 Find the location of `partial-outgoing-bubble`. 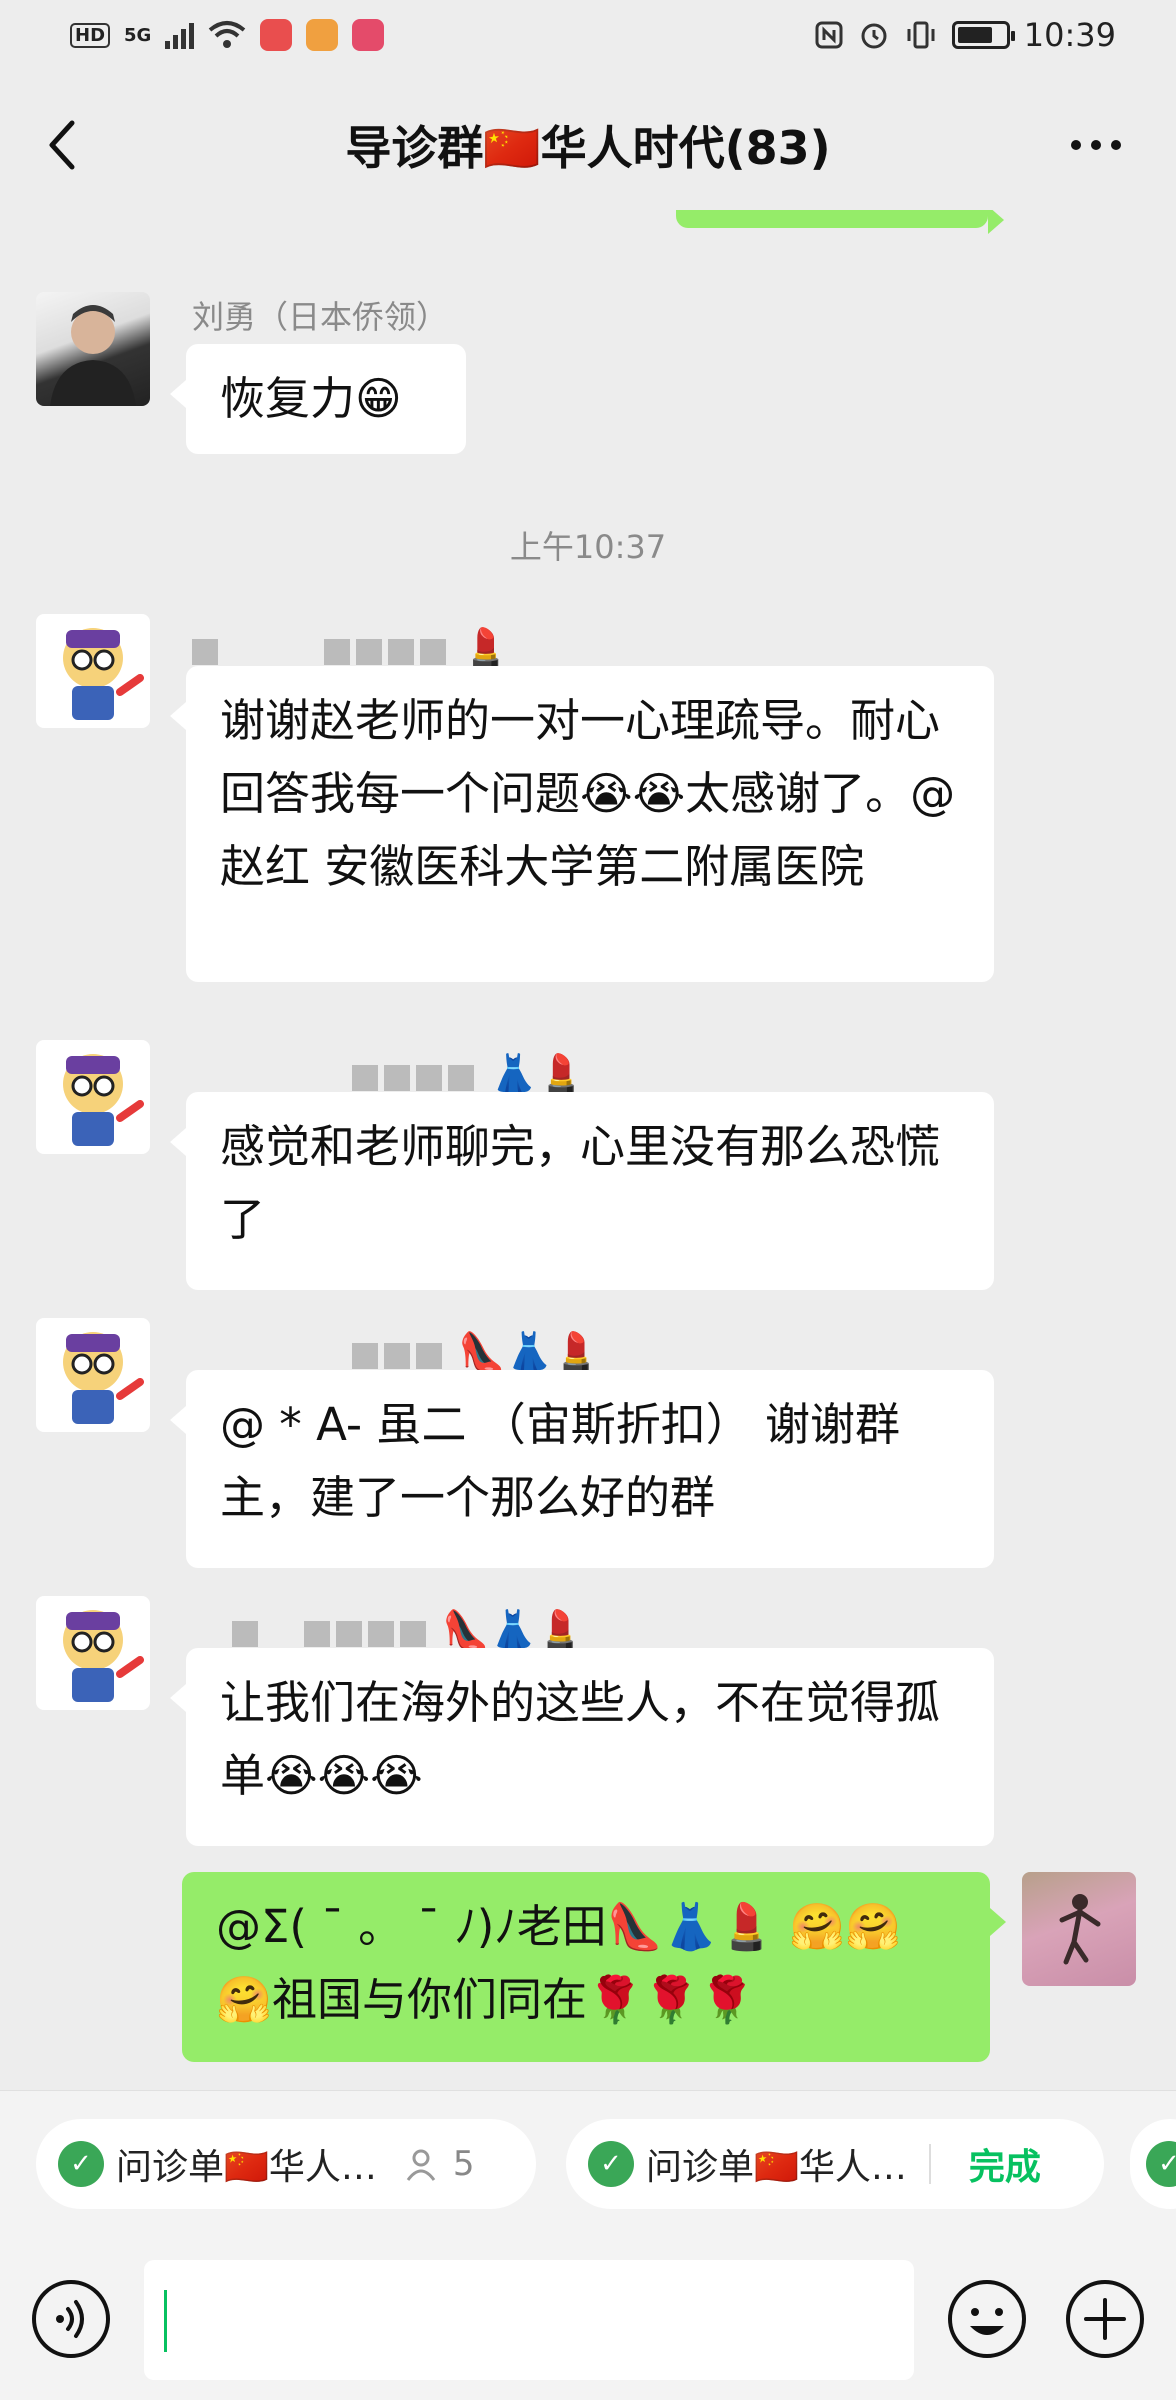

partial-outgoing-bubble is located at coordinates (840, 222).